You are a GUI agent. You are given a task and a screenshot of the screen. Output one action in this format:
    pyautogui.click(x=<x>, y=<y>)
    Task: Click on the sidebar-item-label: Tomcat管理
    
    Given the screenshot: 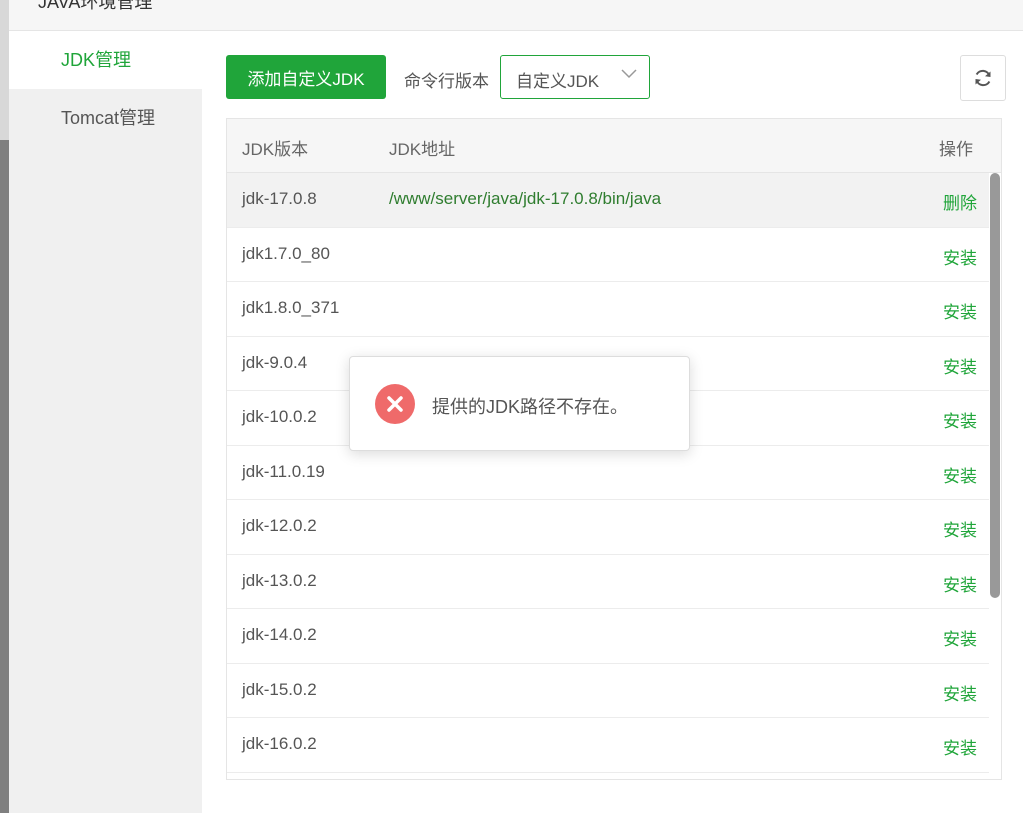 What is the action you would take?
    pyautogui.click(x=108, y=118)
    